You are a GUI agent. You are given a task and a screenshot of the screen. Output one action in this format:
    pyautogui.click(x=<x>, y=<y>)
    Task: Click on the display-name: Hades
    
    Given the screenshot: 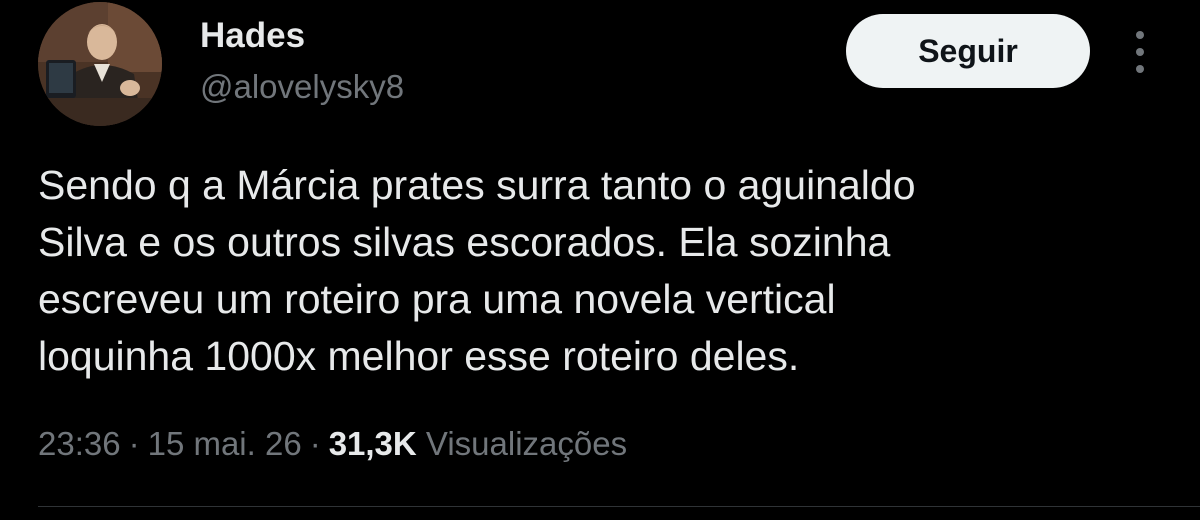 What is the action you would take?
    pyautogui.click(x=252, y=36)
    